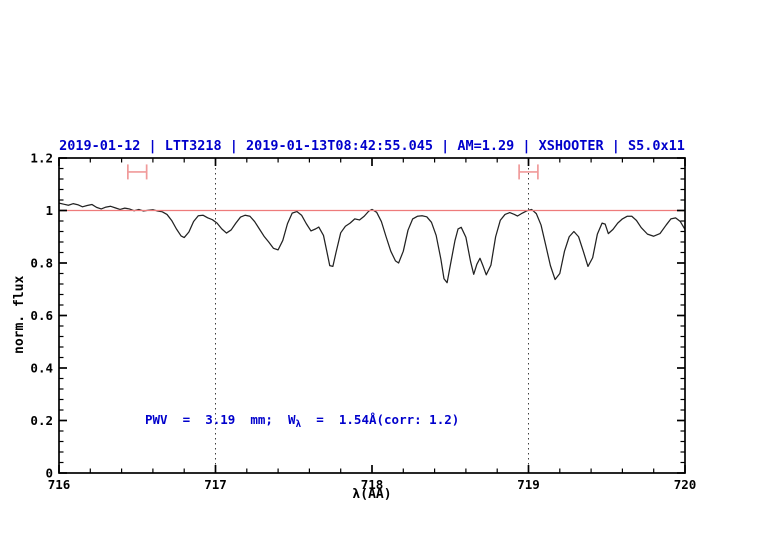 This screenshot has height=542, width=782. What do you see at coordinates (372, 243) in the screenshot?
I see `spectrum-line` at bounding box center [372, 243].